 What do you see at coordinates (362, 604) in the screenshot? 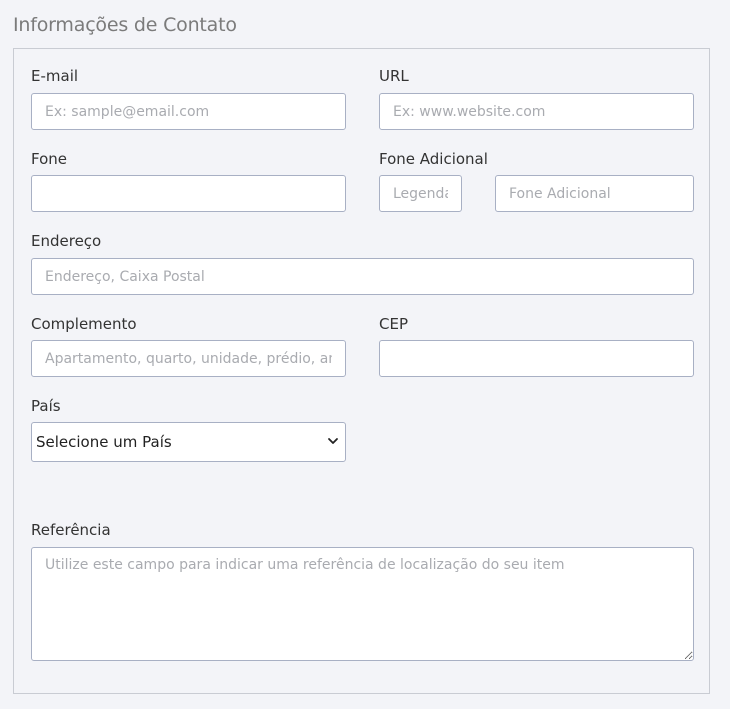
I see `reference-textarea` at bounding box center [362, 604].